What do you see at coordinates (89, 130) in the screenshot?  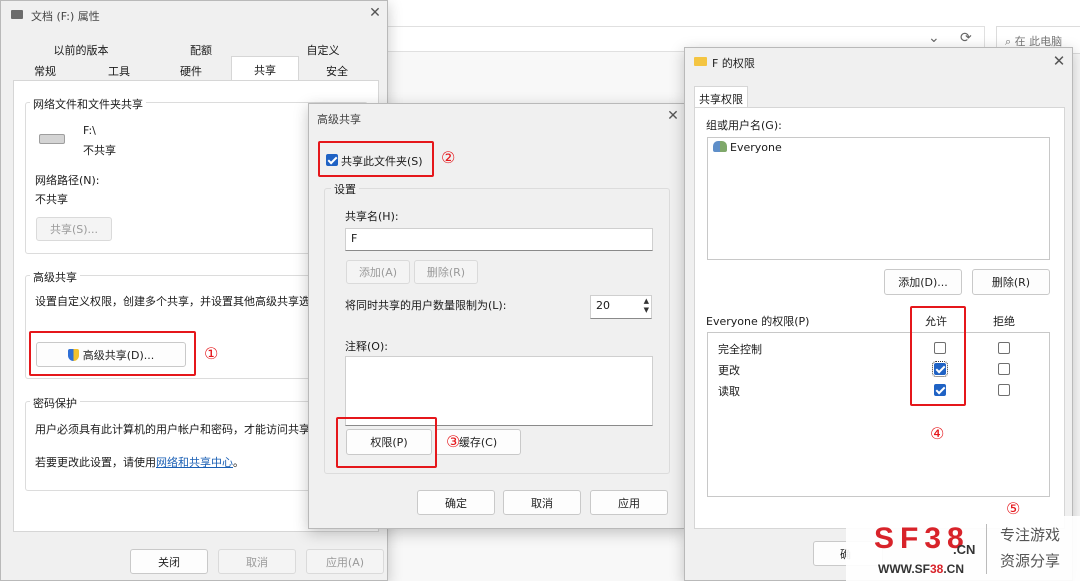 I see `drive-name: F:\` at bounding box center [89, 130].